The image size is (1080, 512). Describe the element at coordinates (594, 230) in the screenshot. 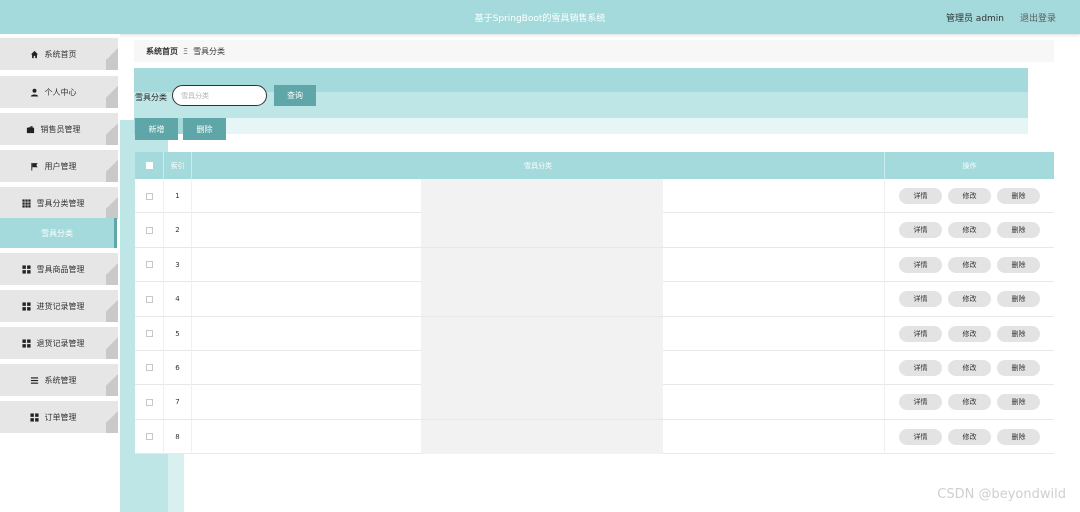

I see `table-row: 2 雪具分类2 详情 修改 删除` at that location.